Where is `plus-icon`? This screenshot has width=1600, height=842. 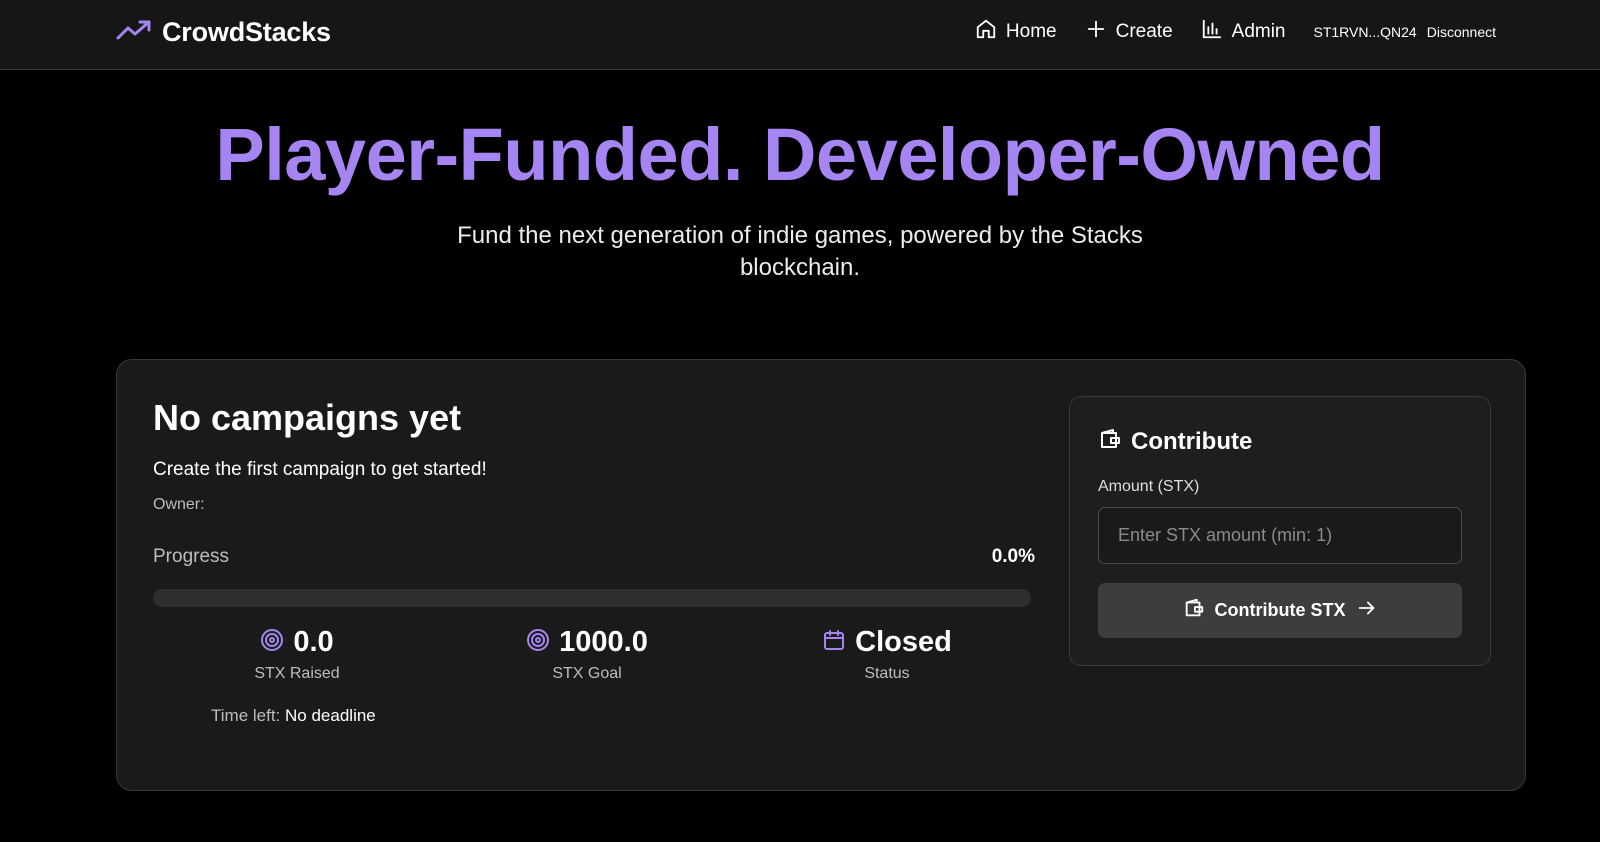 plus-icon is located at coordinates (1096, 32).